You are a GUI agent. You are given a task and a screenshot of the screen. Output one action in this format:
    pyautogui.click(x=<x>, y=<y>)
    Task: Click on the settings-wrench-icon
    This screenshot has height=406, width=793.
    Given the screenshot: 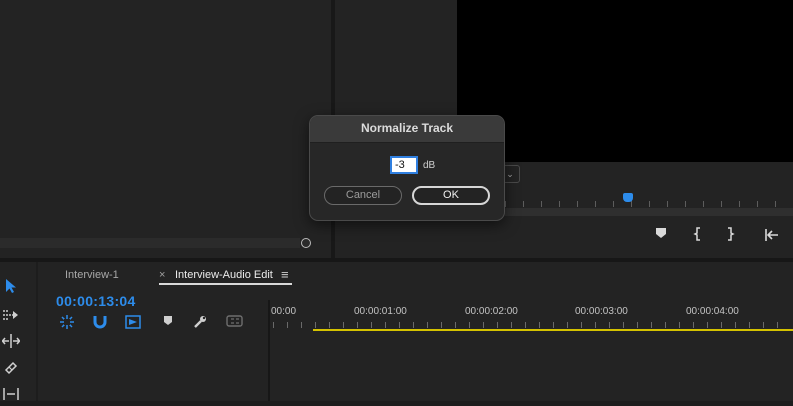 What is the action you would take?
    pyautogui.click(x=200, y=323)
    